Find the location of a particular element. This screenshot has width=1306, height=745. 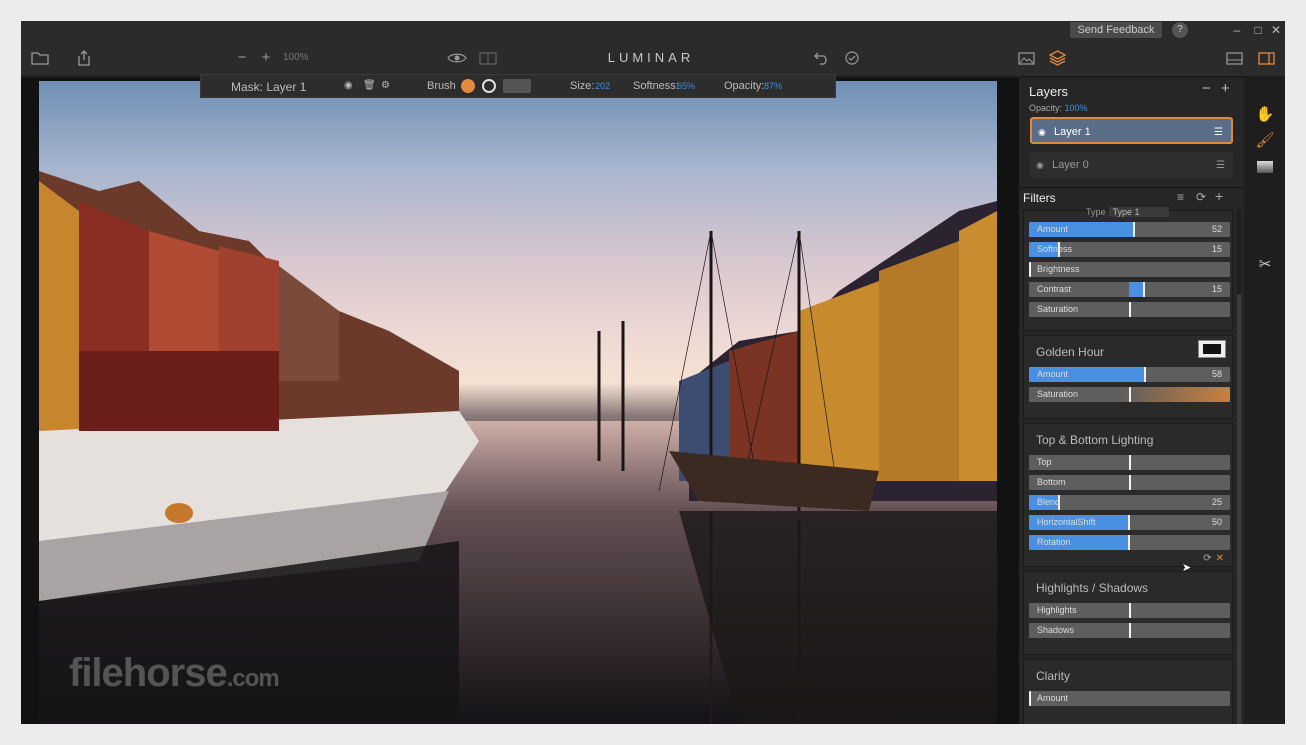

slider-amount: Amount 58 is located at coordinates (1129, 374).